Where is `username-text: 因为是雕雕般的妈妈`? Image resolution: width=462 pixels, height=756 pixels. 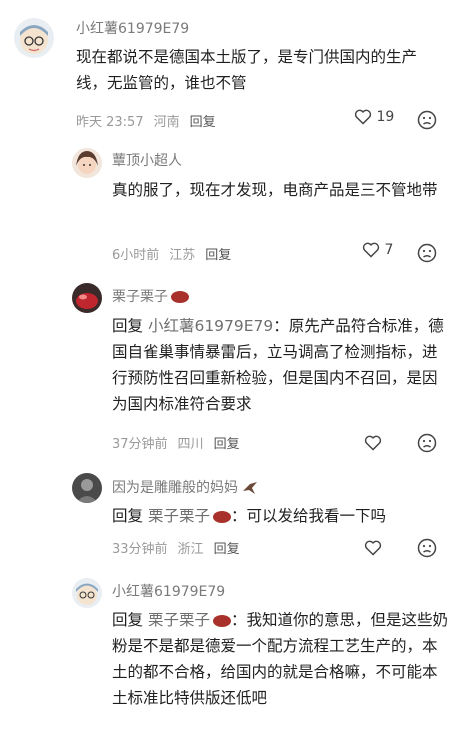
username-text: 因为是雕雕般的妈妈 is located at coordinates (175, 488).